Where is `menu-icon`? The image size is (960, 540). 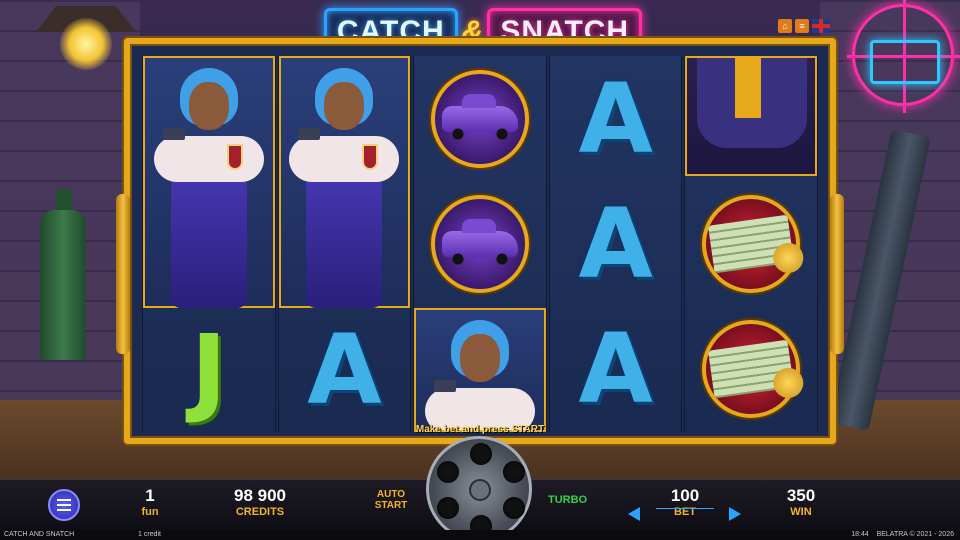
menu-icon is located at coordinates (64, 500).